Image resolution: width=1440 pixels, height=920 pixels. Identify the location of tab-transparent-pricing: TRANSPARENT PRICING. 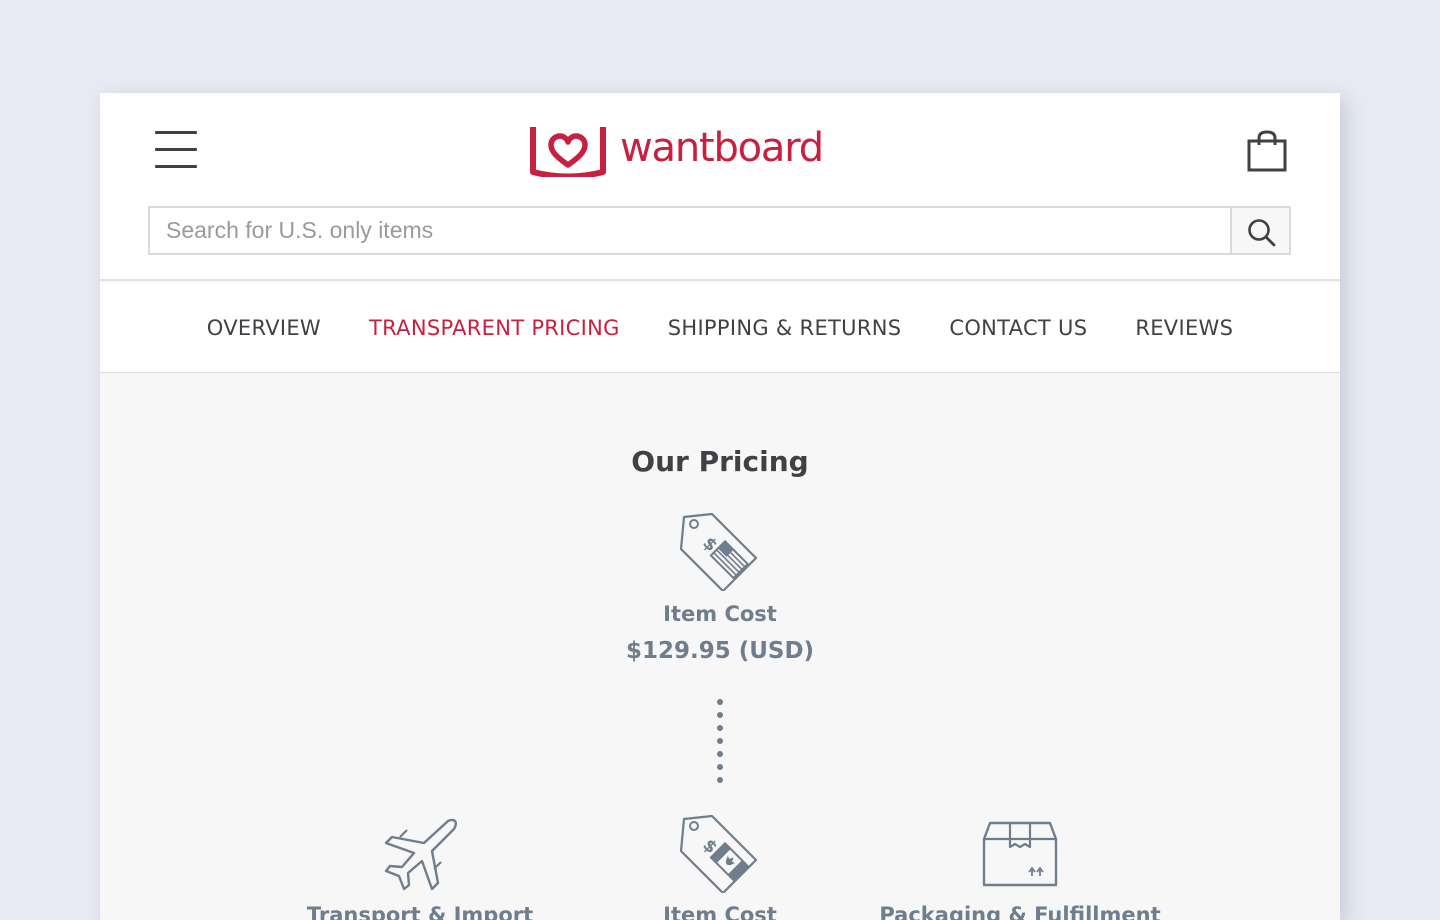
(494, 328).